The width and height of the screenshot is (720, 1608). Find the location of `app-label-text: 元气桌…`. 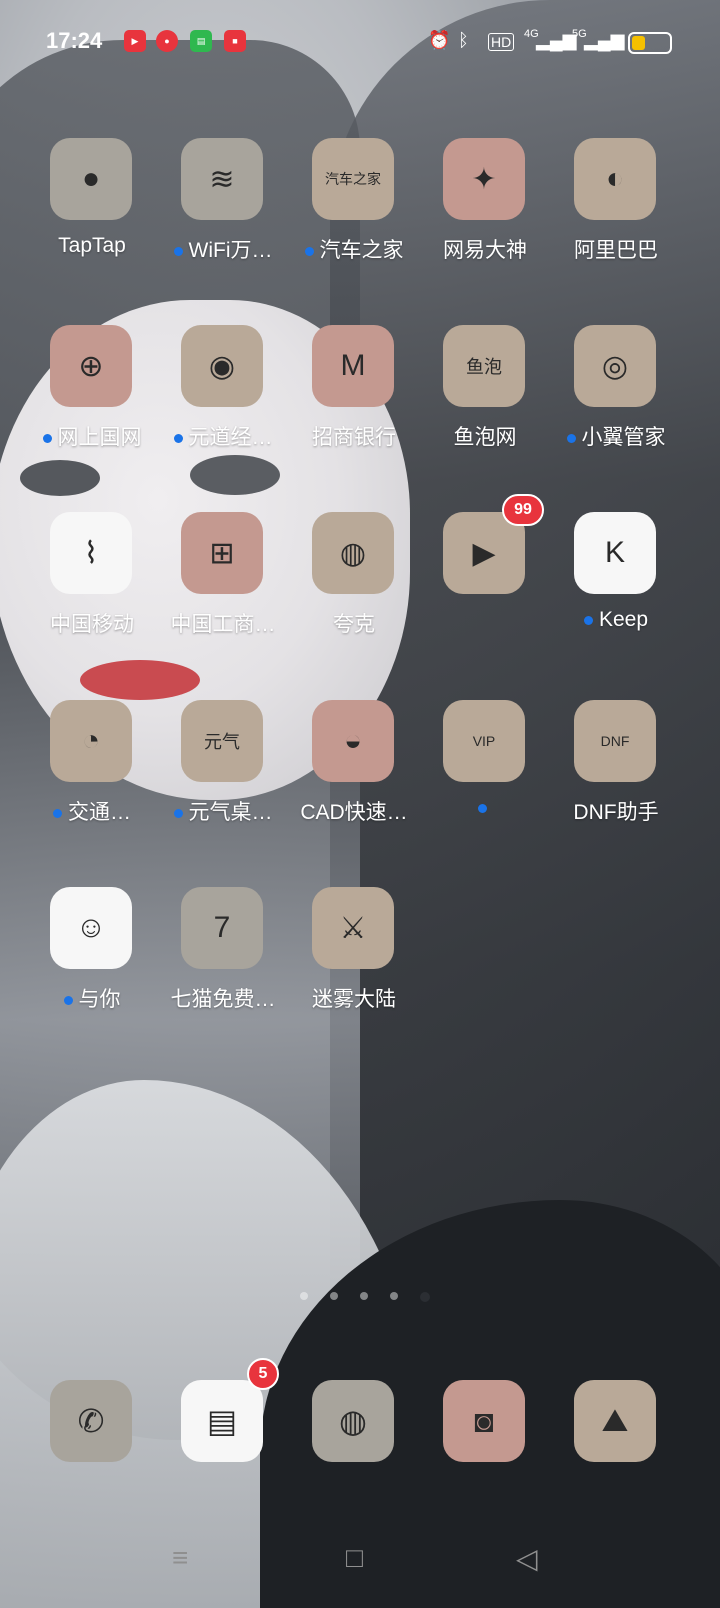

app-label-text: 元气桌… is located at coordinates (230, 812).